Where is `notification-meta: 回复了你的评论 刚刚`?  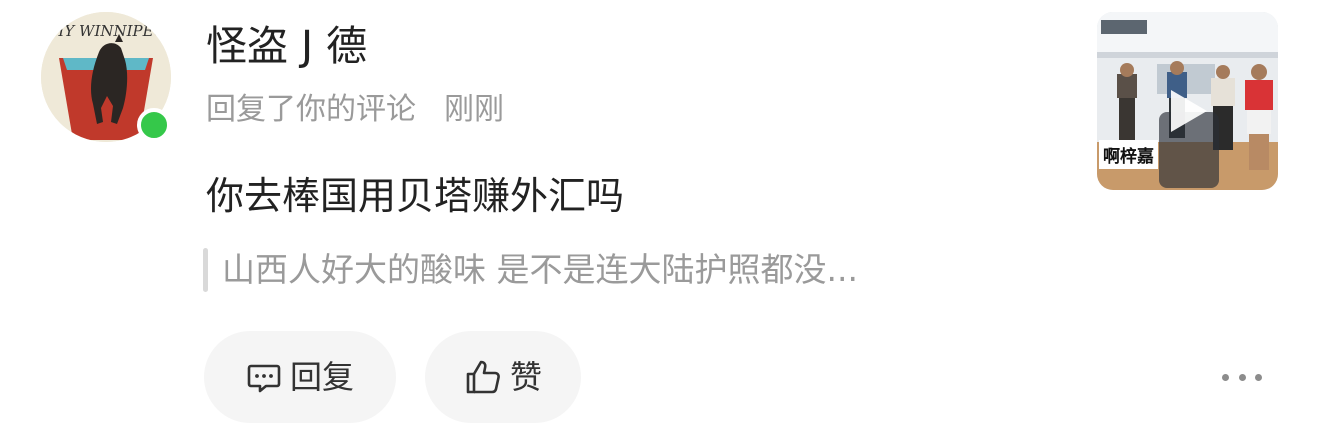
notification-meta: 回复了你的评论 刚刚 is located at coordinates (355, 110).